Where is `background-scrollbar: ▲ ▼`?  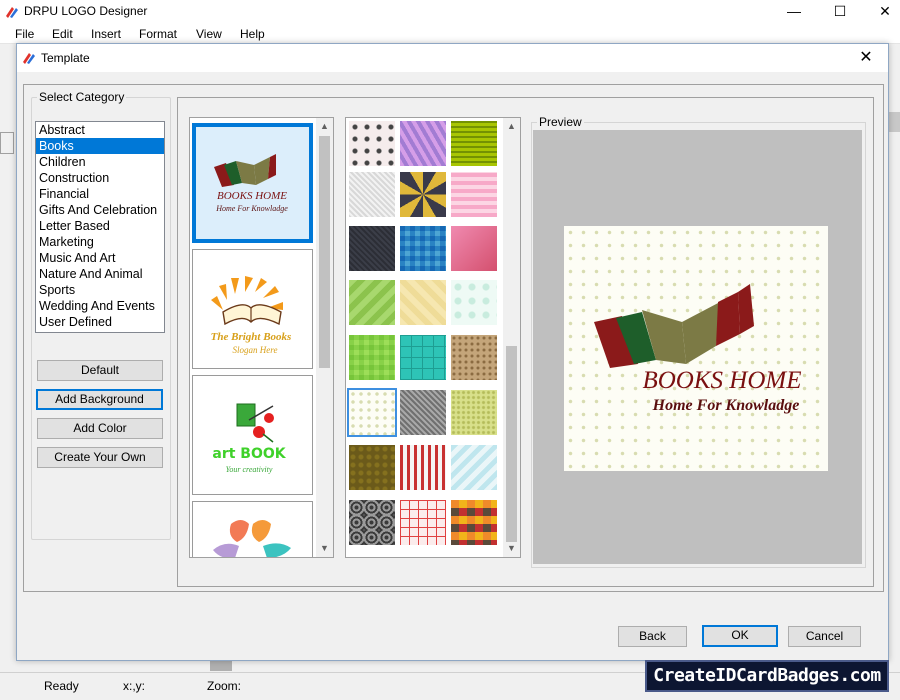
background-scrollbar: ▲ ▼ is located at coordinates (511, 337).